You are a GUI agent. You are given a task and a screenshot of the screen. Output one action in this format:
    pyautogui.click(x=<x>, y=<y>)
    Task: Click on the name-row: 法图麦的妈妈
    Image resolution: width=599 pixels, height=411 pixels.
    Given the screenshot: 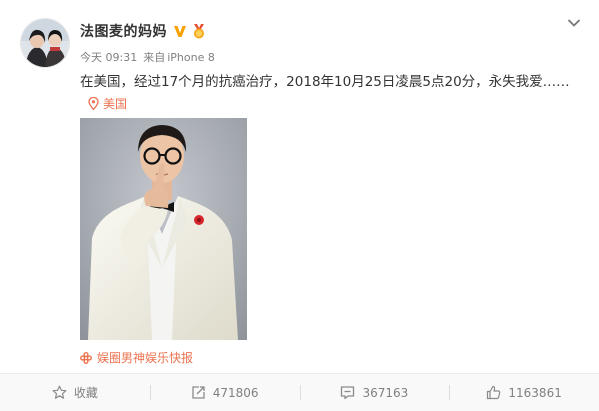 What is the action you would take?
    pyautogui.click(x=143, y=31)
    